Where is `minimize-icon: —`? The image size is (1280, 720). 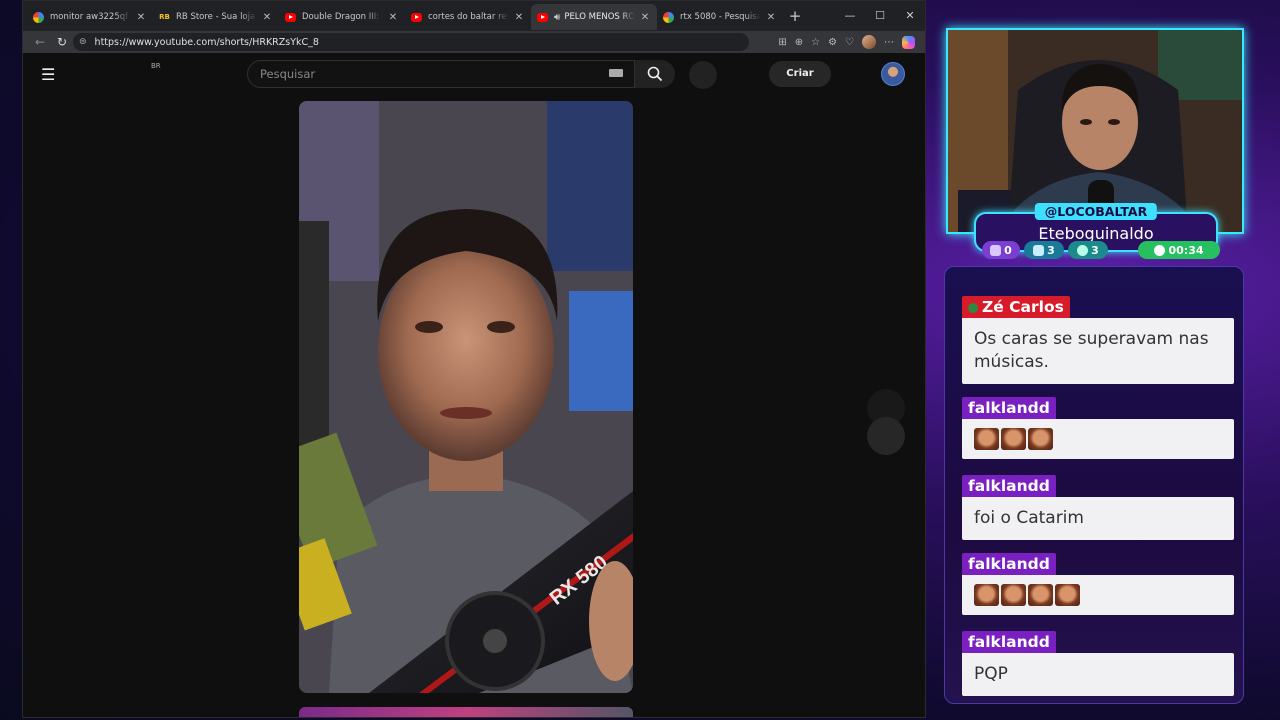
minimize-icon: — is located at coordinates (850, 16).